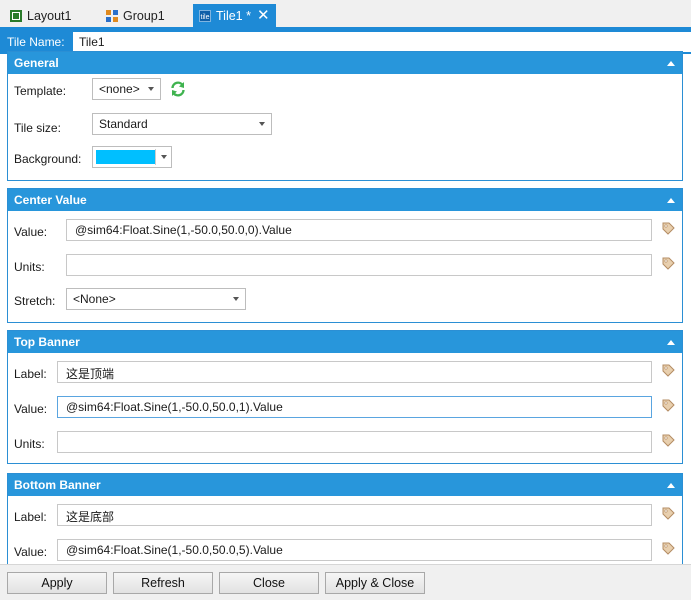 This screenshot has width=691, height=600. I want to click on top-banner-value-input: @sim64:Float.Sine(1,-50.0,50.0,1).Value, so click(354, 407).